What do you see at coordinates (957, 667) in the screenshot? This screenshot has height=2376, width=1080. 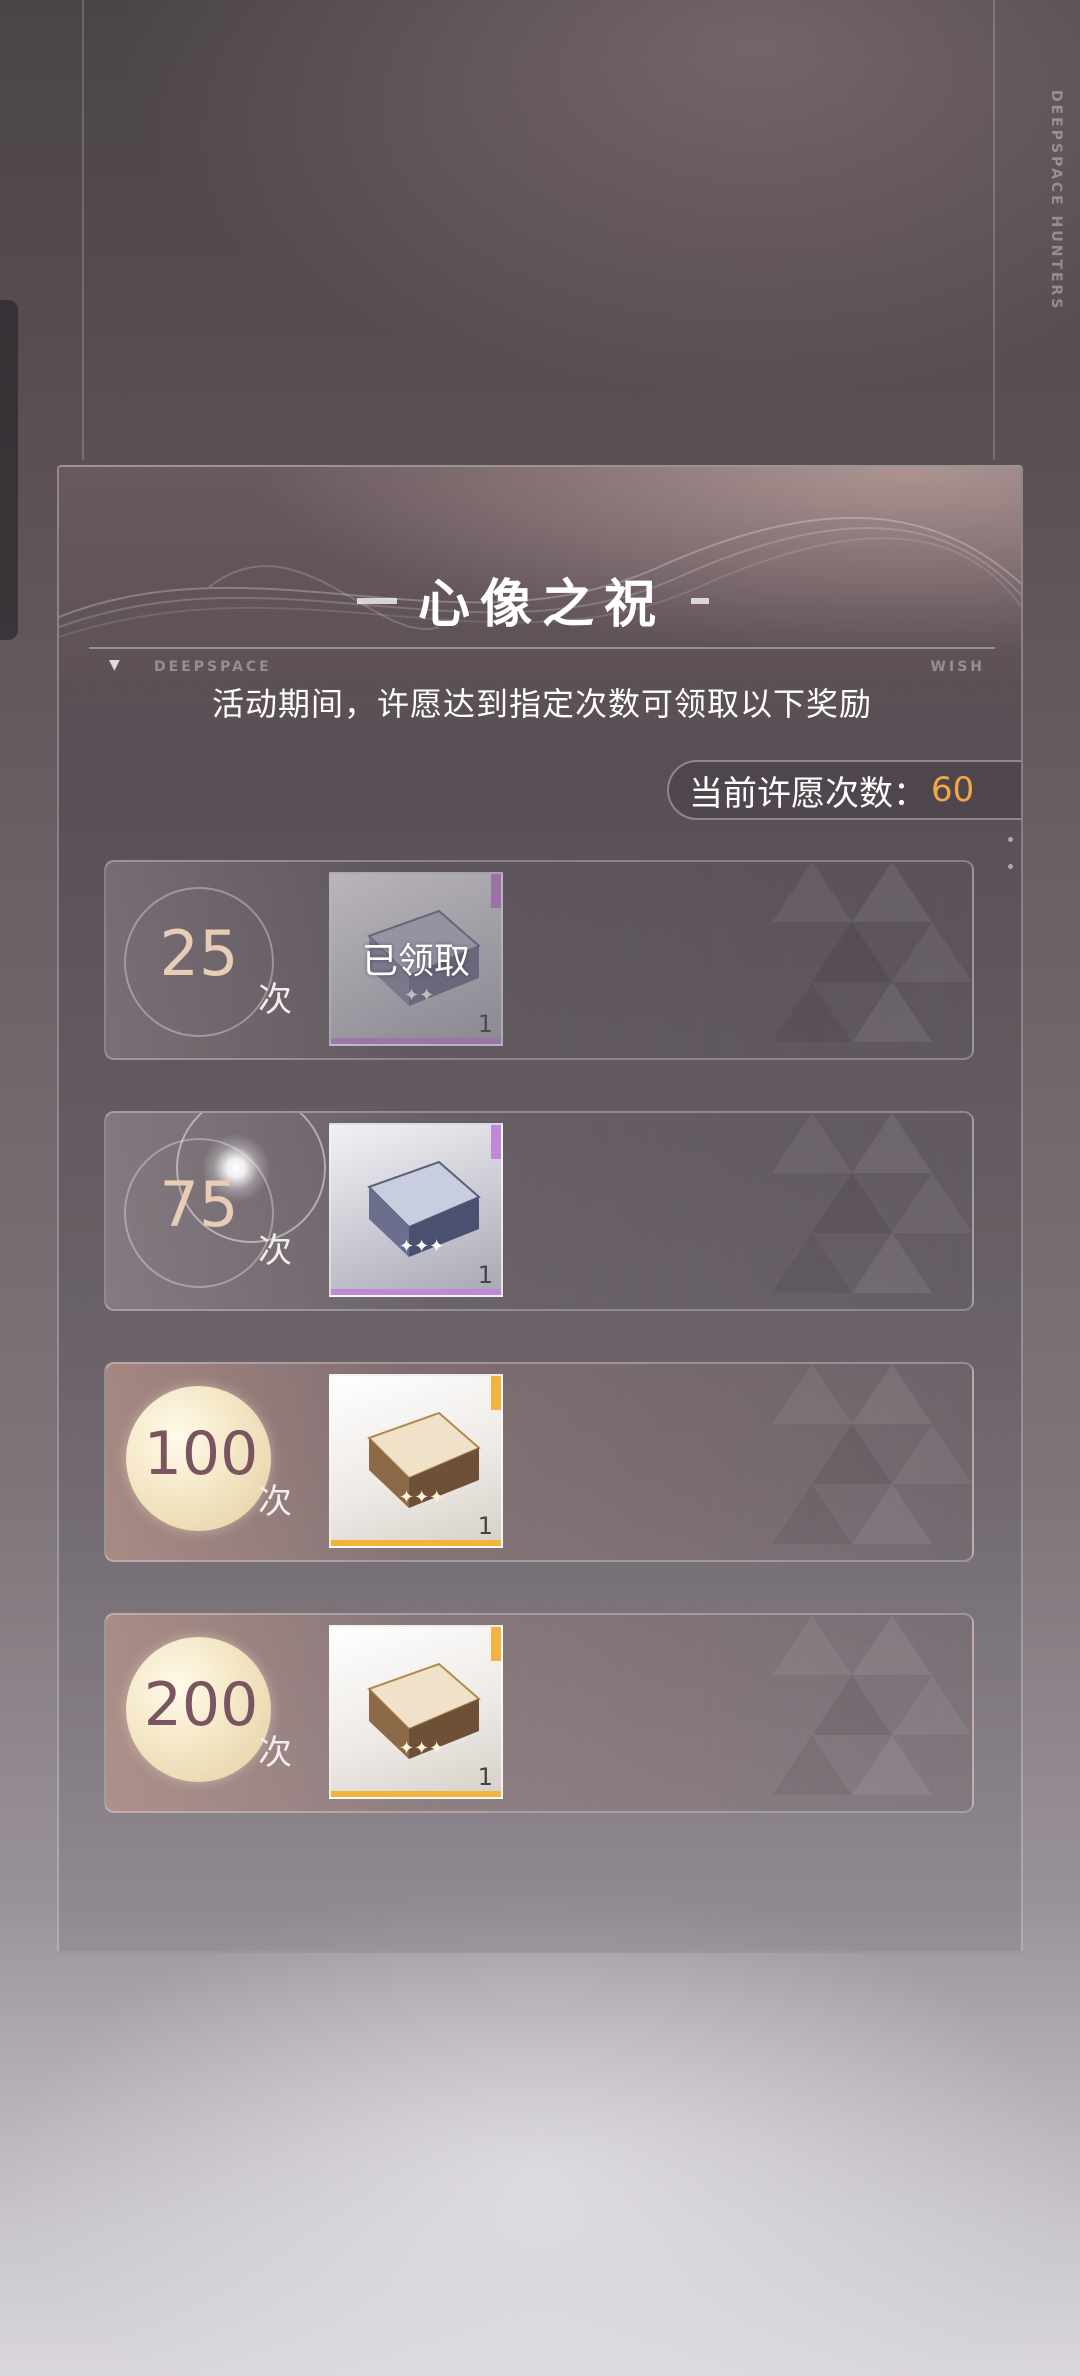 I see `rule-right-label: WISH` at bounding box center [957, 667].